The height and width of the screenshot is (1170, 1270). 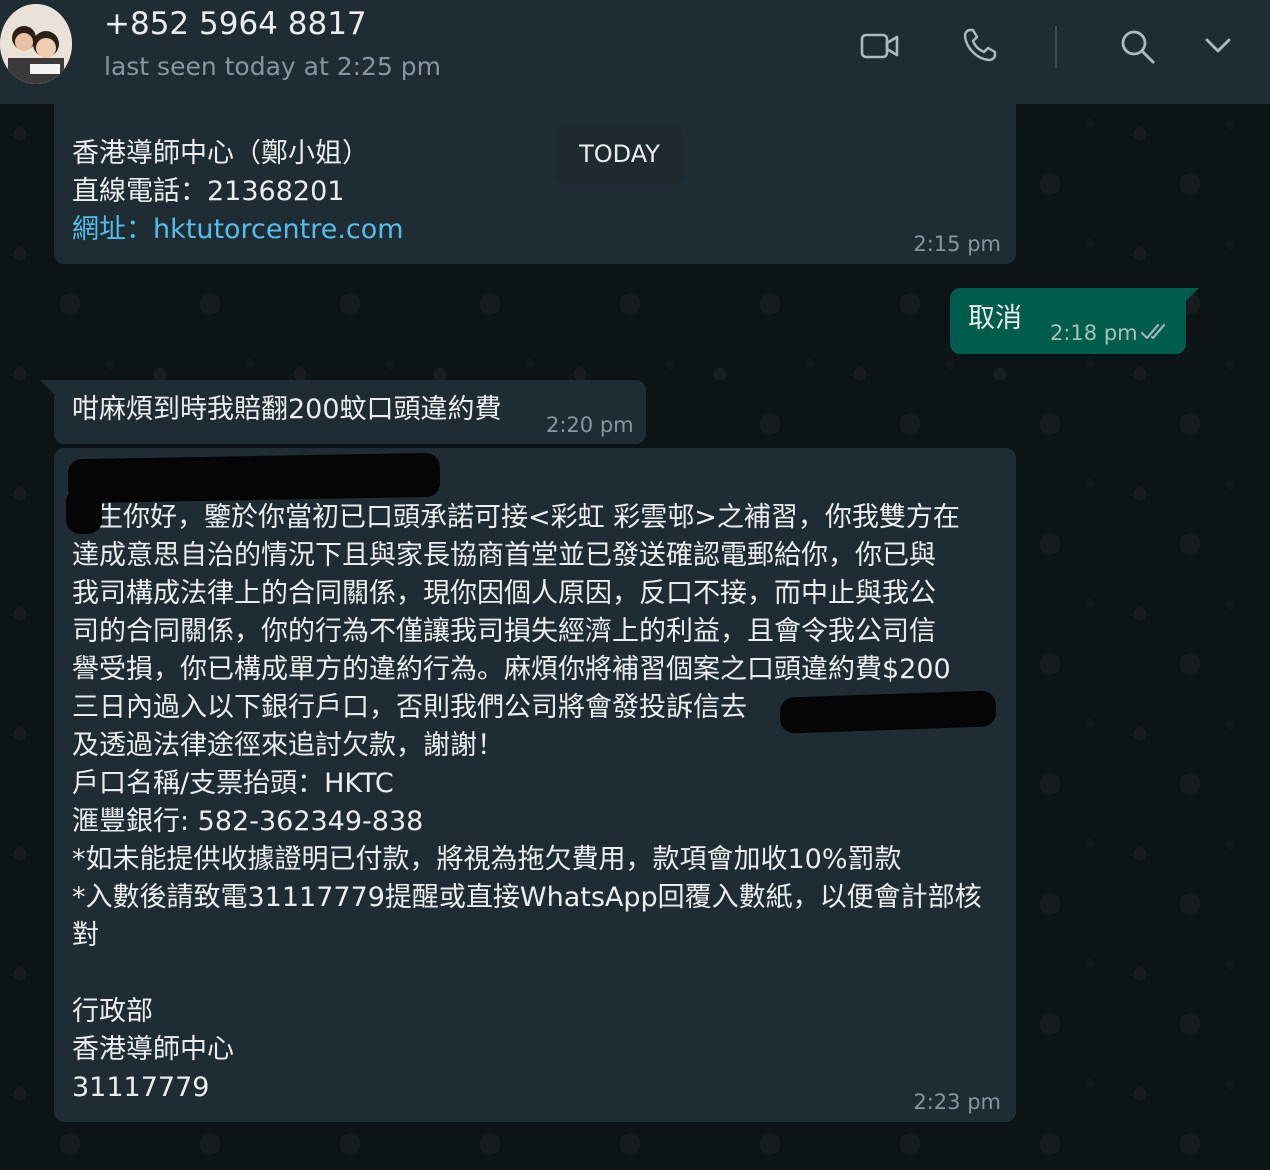 What do you see at coordinates (409, 707) in the screenshot?
I see `message-text-line: 三日內過入以下銀行戶口，否則我們公司將會發投訴信去` at bounding box center [409, 707].